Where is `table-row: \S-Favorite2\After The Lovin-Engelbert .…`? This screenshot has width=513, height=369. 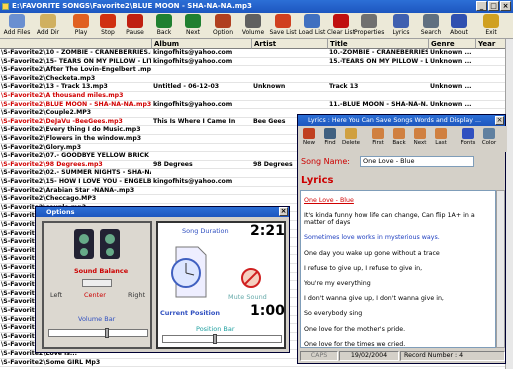
table-row: \S-Favorite2\After The Lovin-Engelbert .… is located at coordinates (256, 70).